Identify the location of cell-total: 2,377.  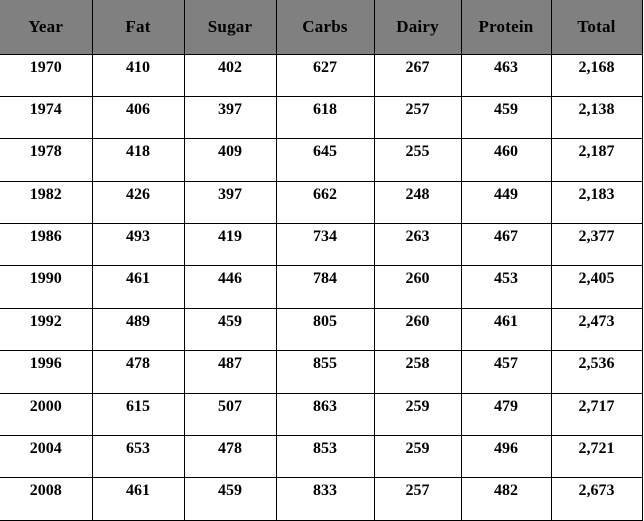
(596, 245).